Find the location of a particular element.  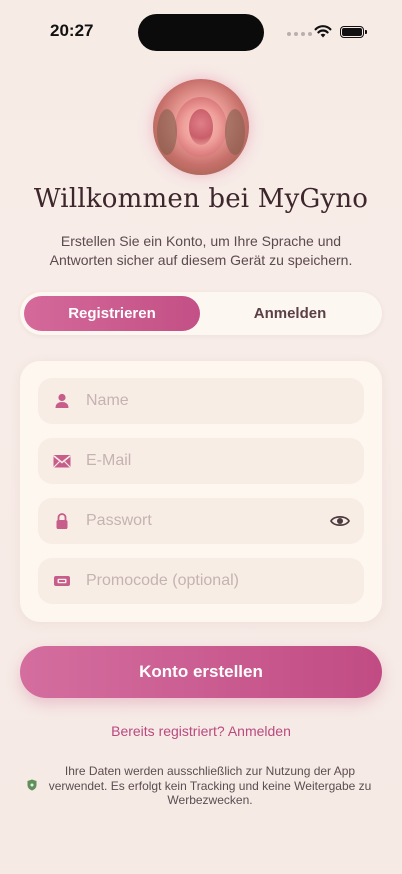

cellular-signal-icon is located at coordinates (299, 34).